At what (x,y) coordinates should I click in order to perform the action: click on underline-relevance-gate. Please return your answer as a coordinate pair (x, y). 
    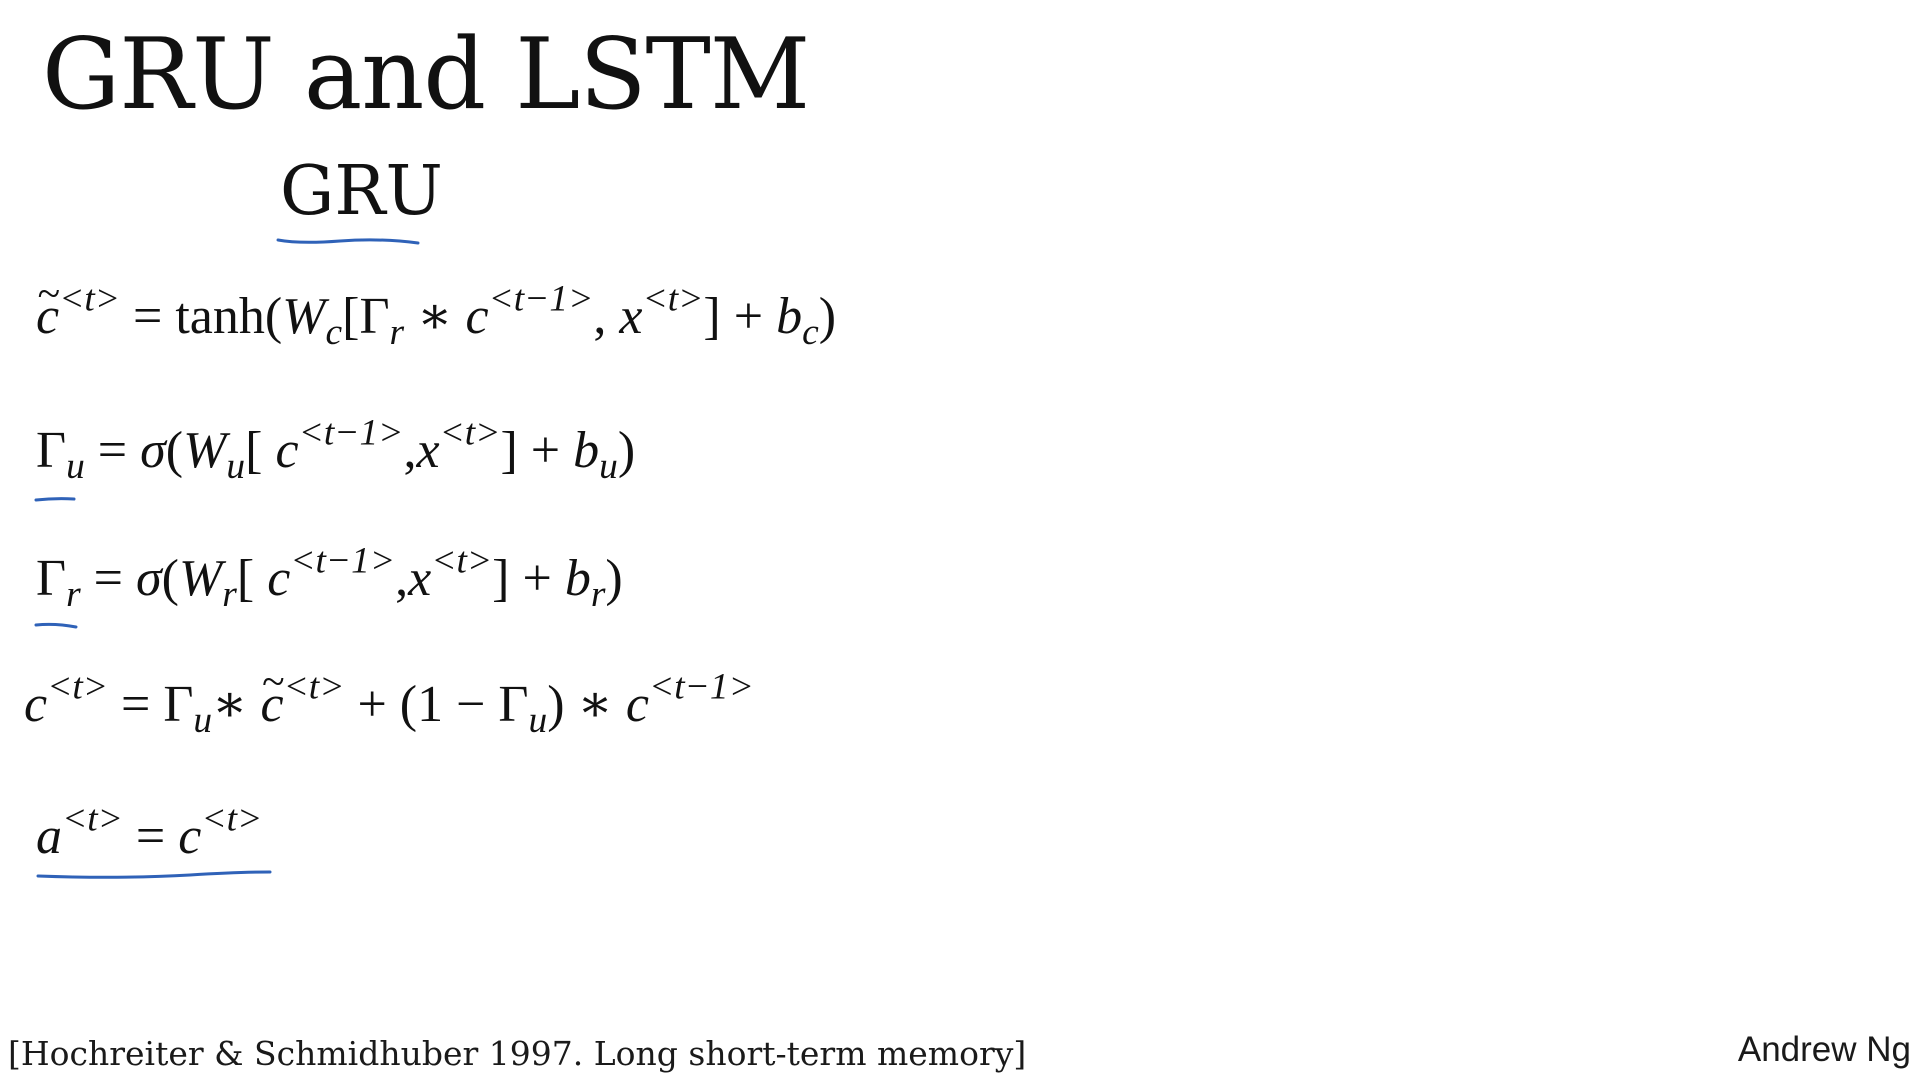
    Looking at the image, I should click on (56, 625).